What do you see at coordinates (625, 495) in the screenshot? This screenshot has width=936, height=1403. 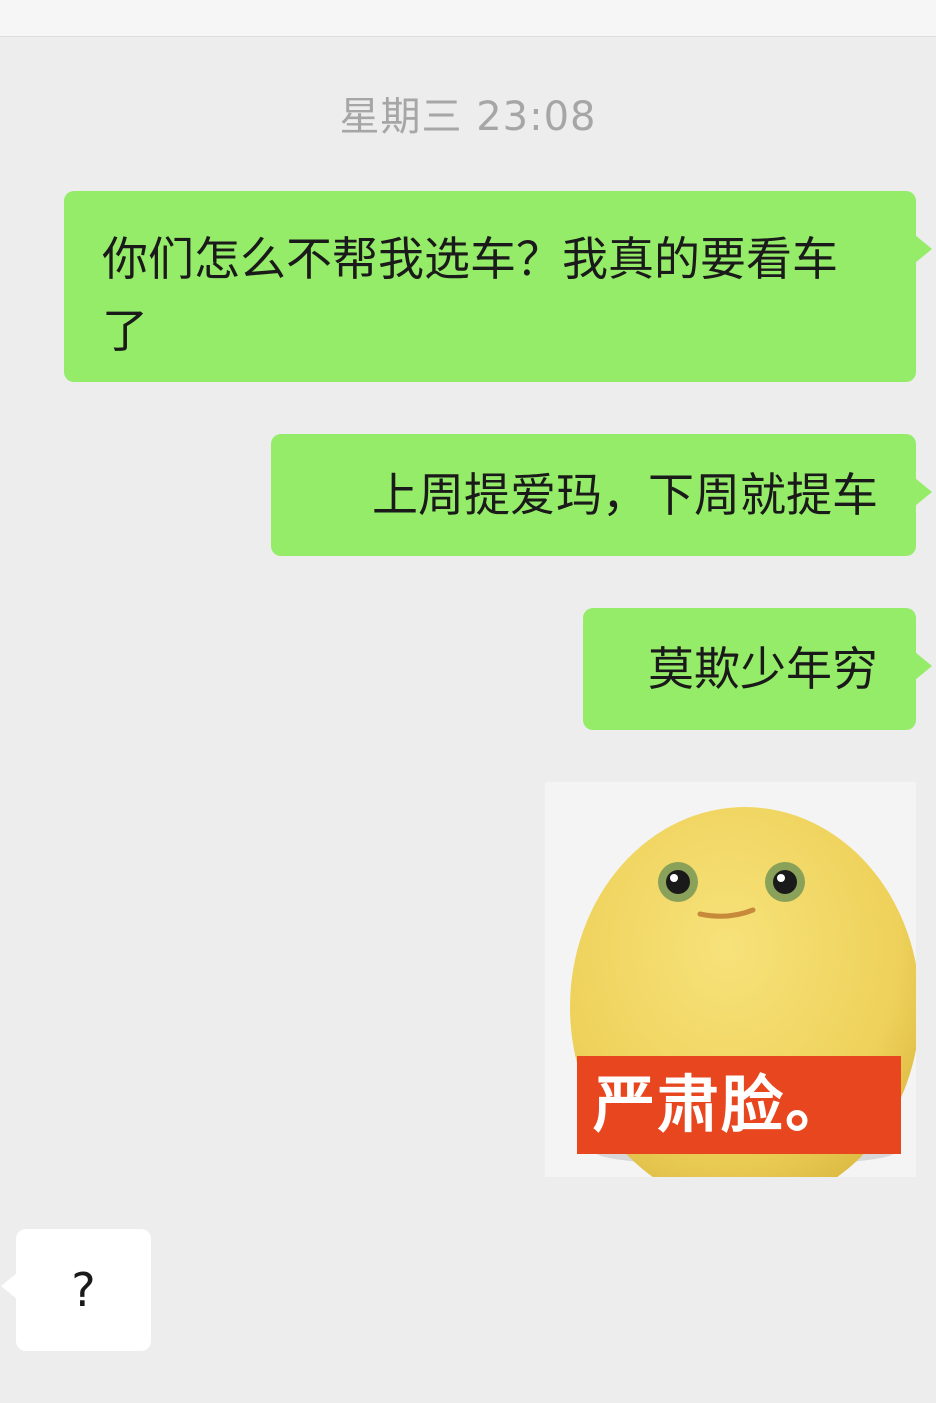 I see `message-text: 上周提爱玛，下周就提车` at bounding box center [625, 495].